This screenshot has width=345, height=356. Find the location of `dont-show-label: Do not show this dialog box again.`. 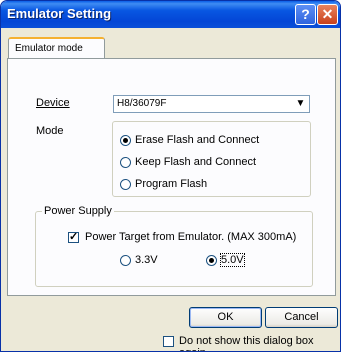

dont-show-label: Do not show this dialog box again. is located at coordinates (259, 343).